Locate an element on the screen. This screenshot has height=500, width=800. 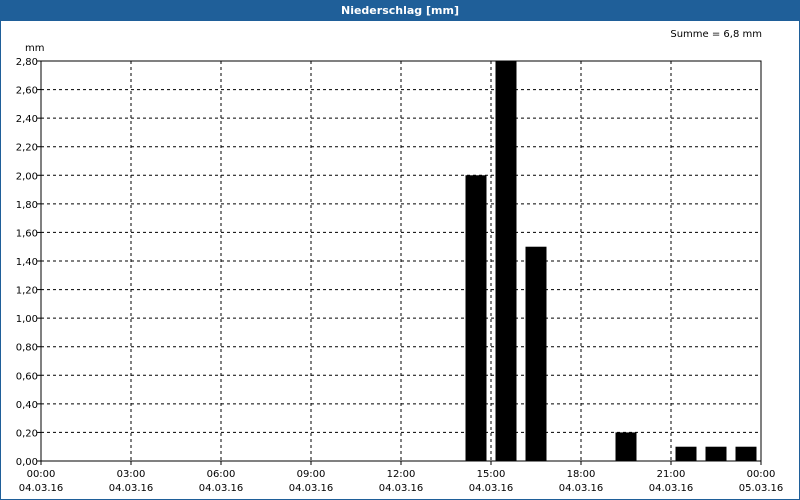
chart-title: Niederschlag [mm] is located at coordinates (400, 11).